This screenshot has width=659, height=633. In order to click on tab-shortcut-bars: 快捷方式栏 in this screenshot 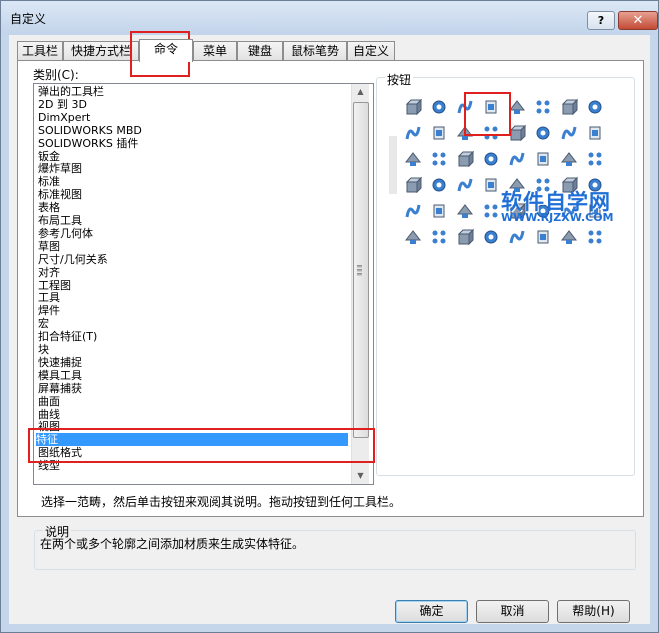, I will do `click(101, 50)`.